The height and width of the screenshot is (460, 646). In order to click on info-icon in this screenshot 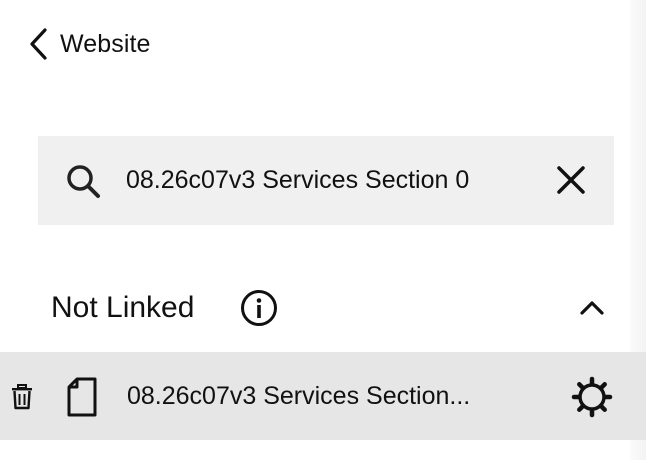, I will do `click(259, 308)`.